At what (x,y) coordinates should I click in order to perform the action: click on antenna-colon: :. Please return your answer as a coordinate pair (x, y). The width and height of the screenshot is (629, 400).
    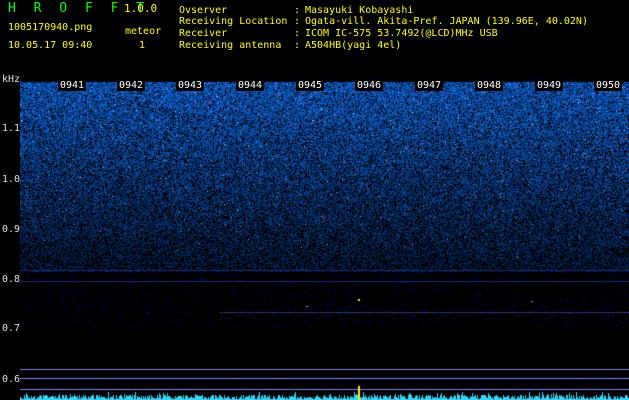
    Looking at the image, I should click on (297, 45).